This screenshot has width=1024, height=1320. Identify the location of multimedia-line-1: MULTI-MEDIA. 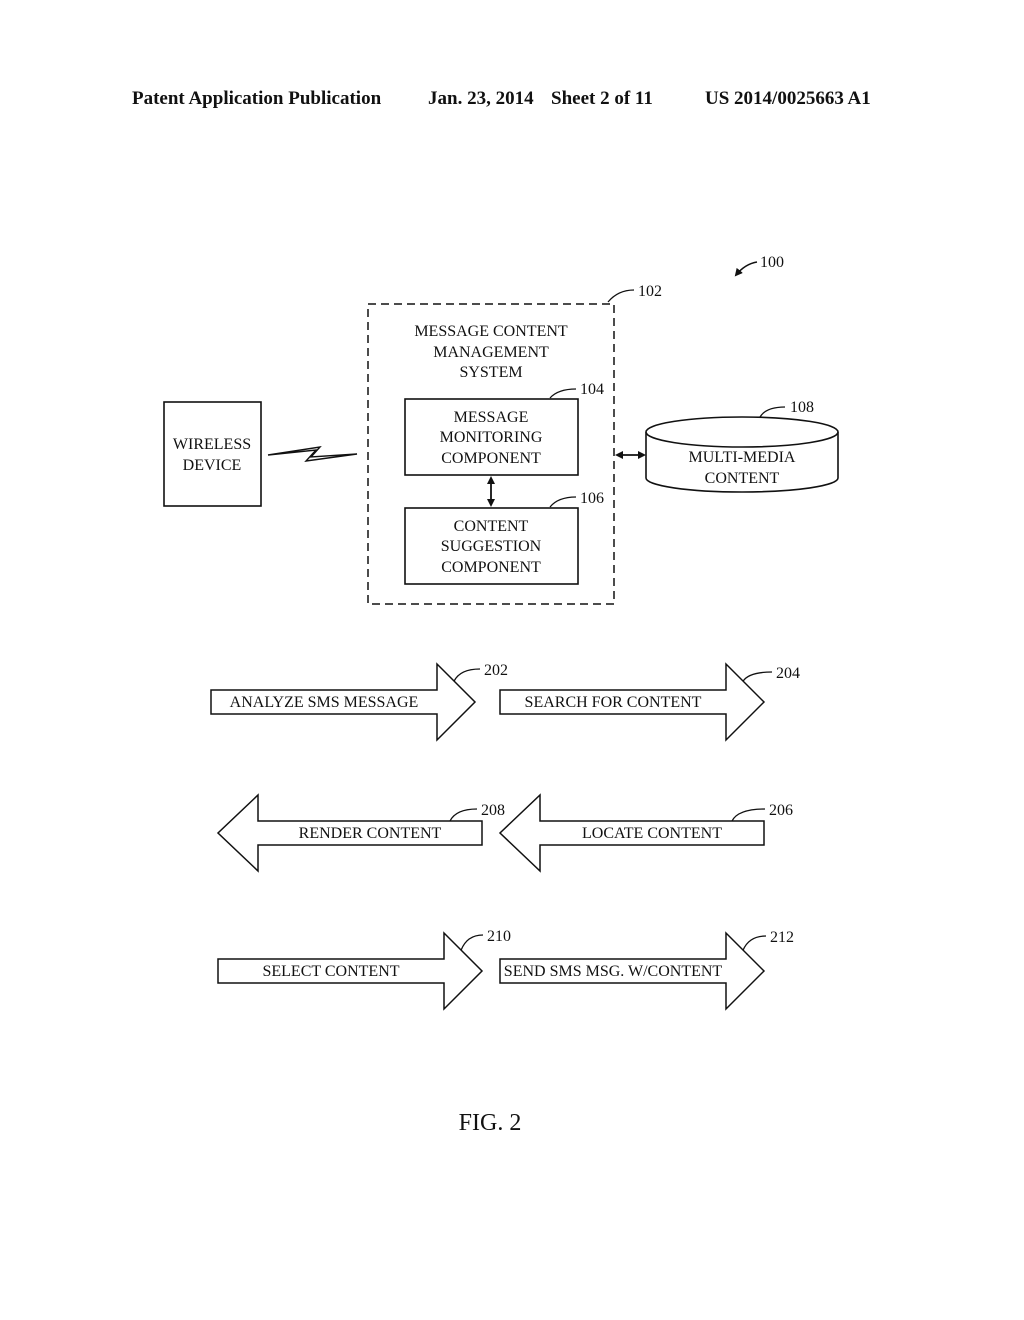
(742, 457).